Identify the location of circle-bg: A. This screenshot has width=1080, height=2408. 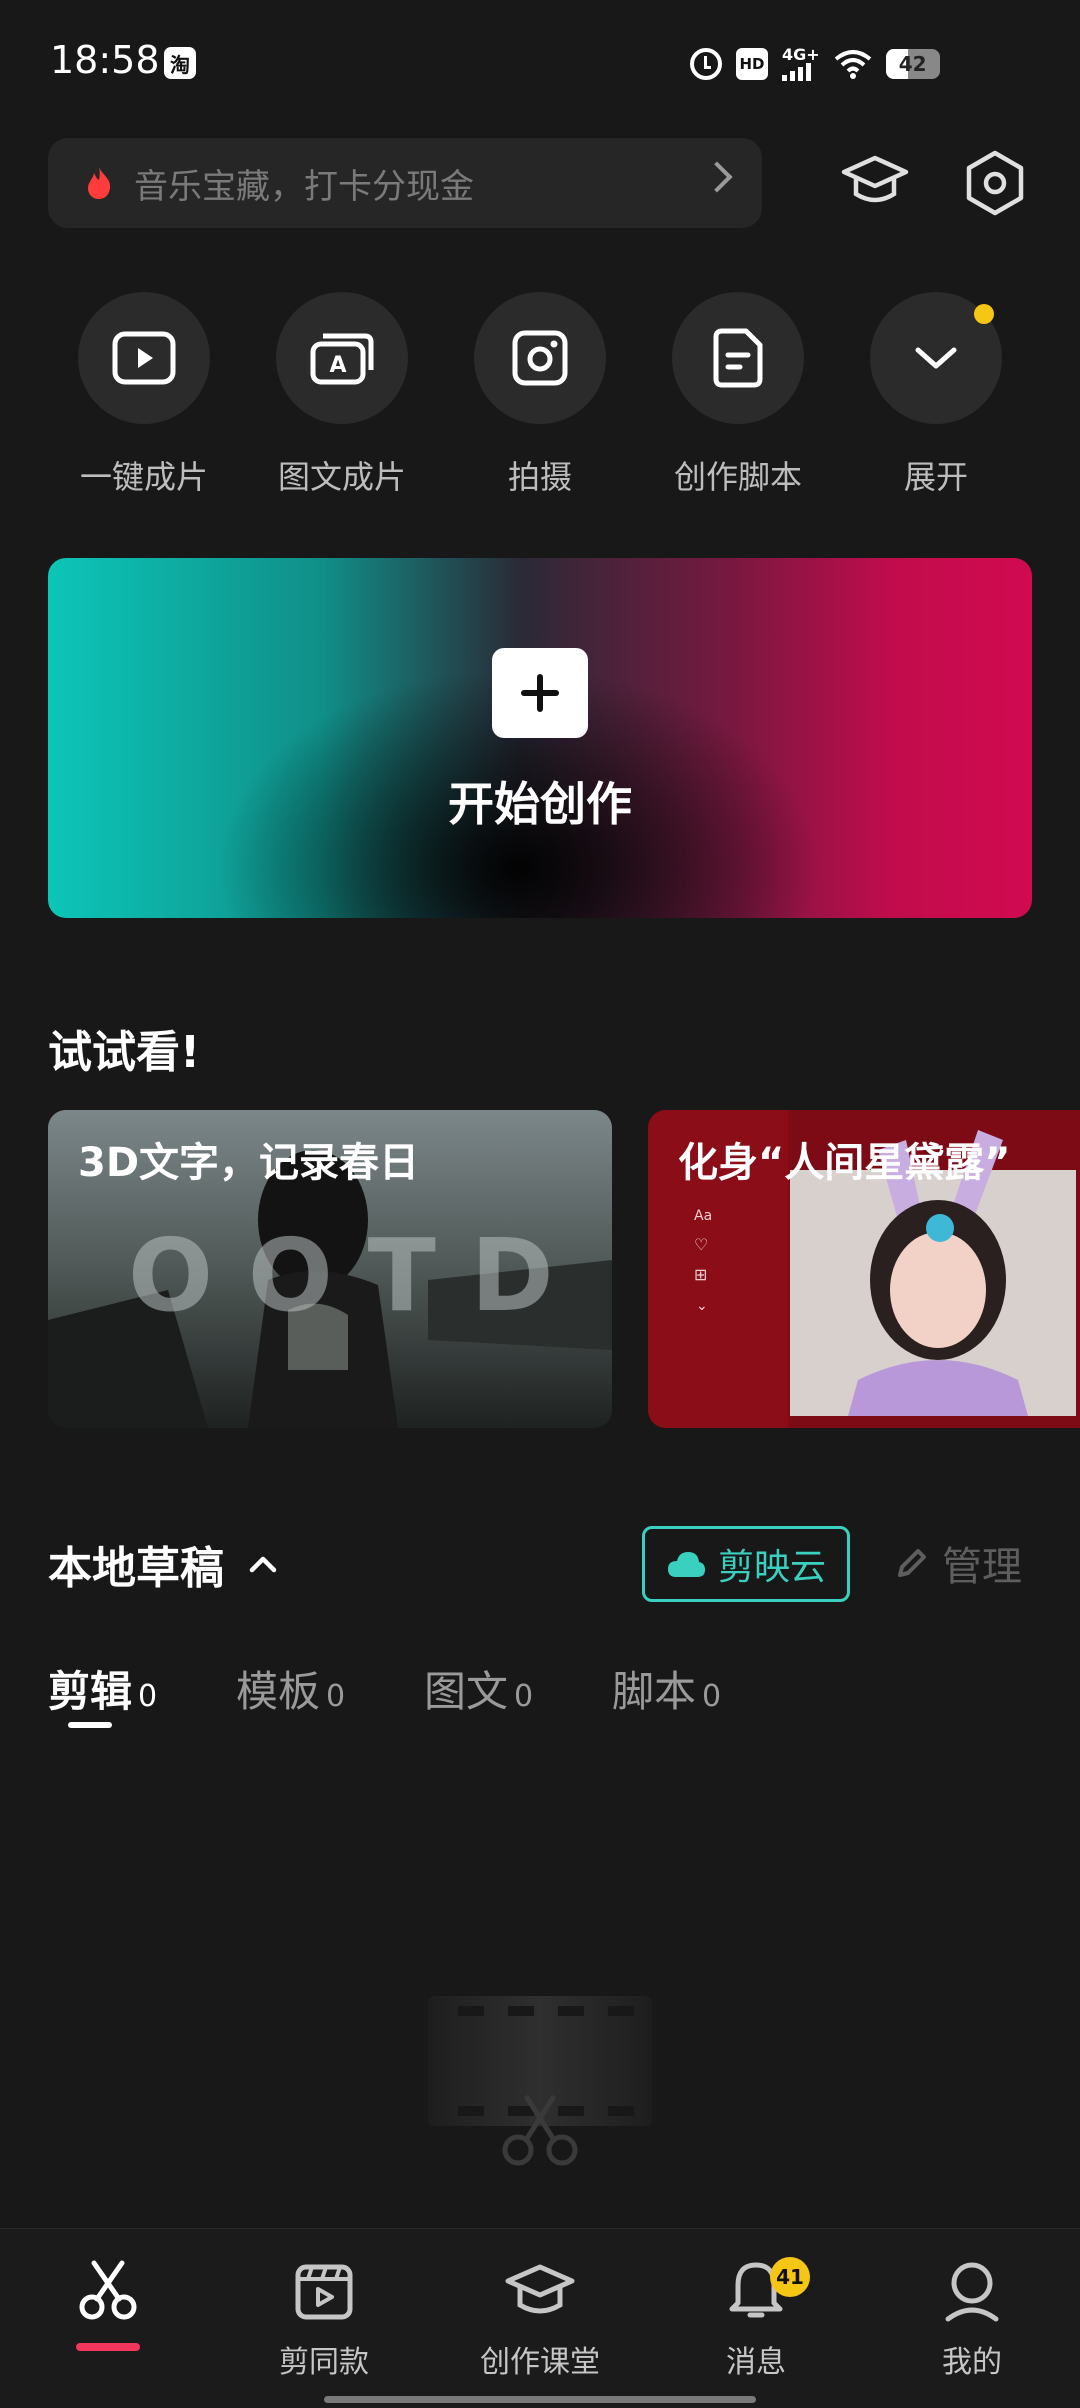
(342, 358).